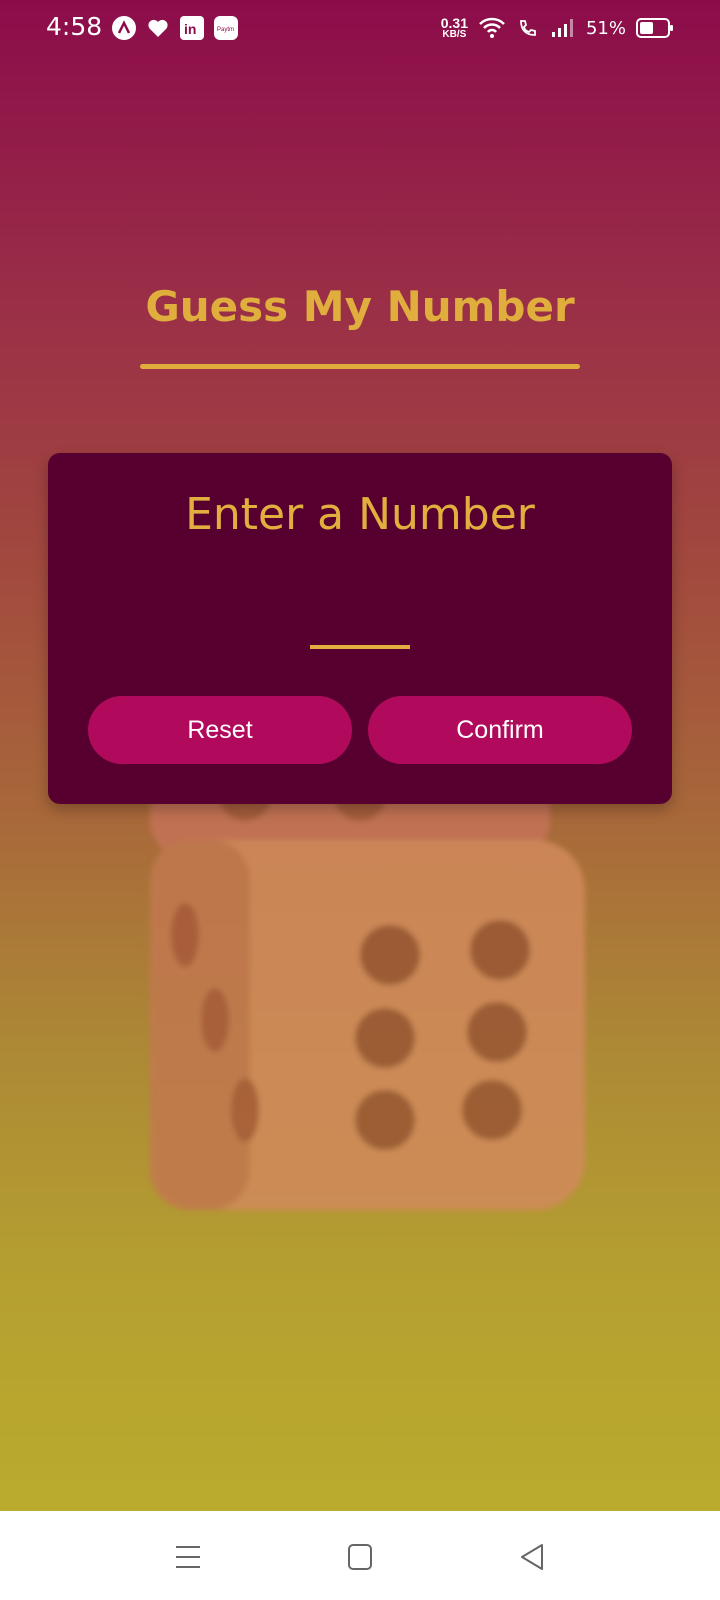 This screenshot has height=1600, width=720. I want to click on reset-button: Reset, so click(220, 730).